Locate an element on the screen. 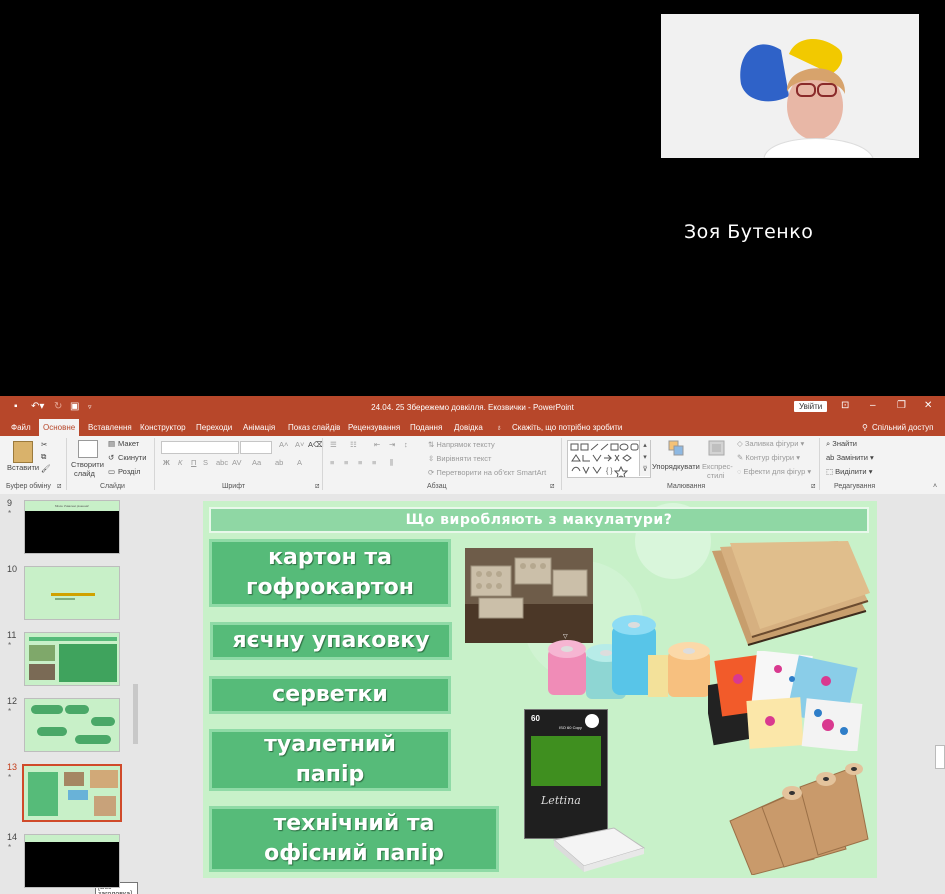 The width and height of the screenshot is (945, 894). thumb-number: 11 is located at coordinates (12, 635).